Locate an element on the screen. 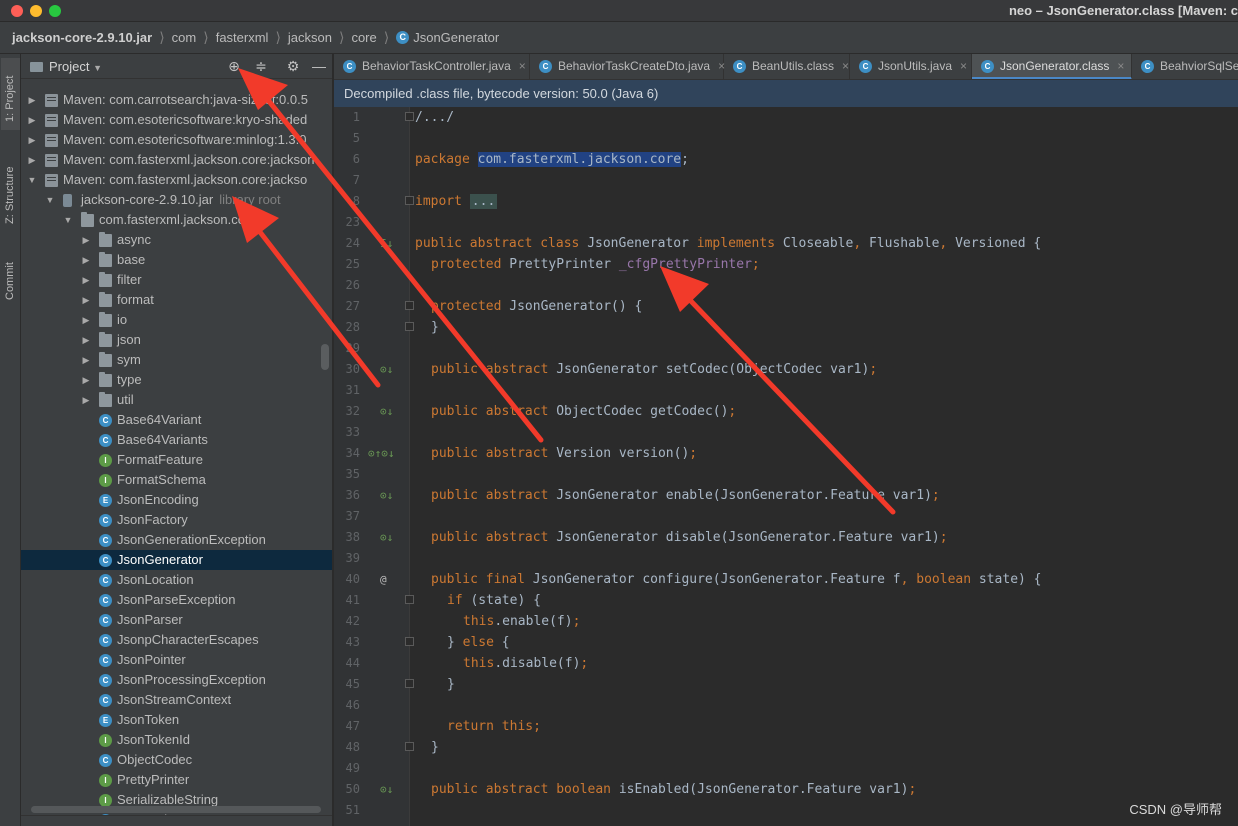  tree-item: ObjectCodec is located at coordinates (176, 760).